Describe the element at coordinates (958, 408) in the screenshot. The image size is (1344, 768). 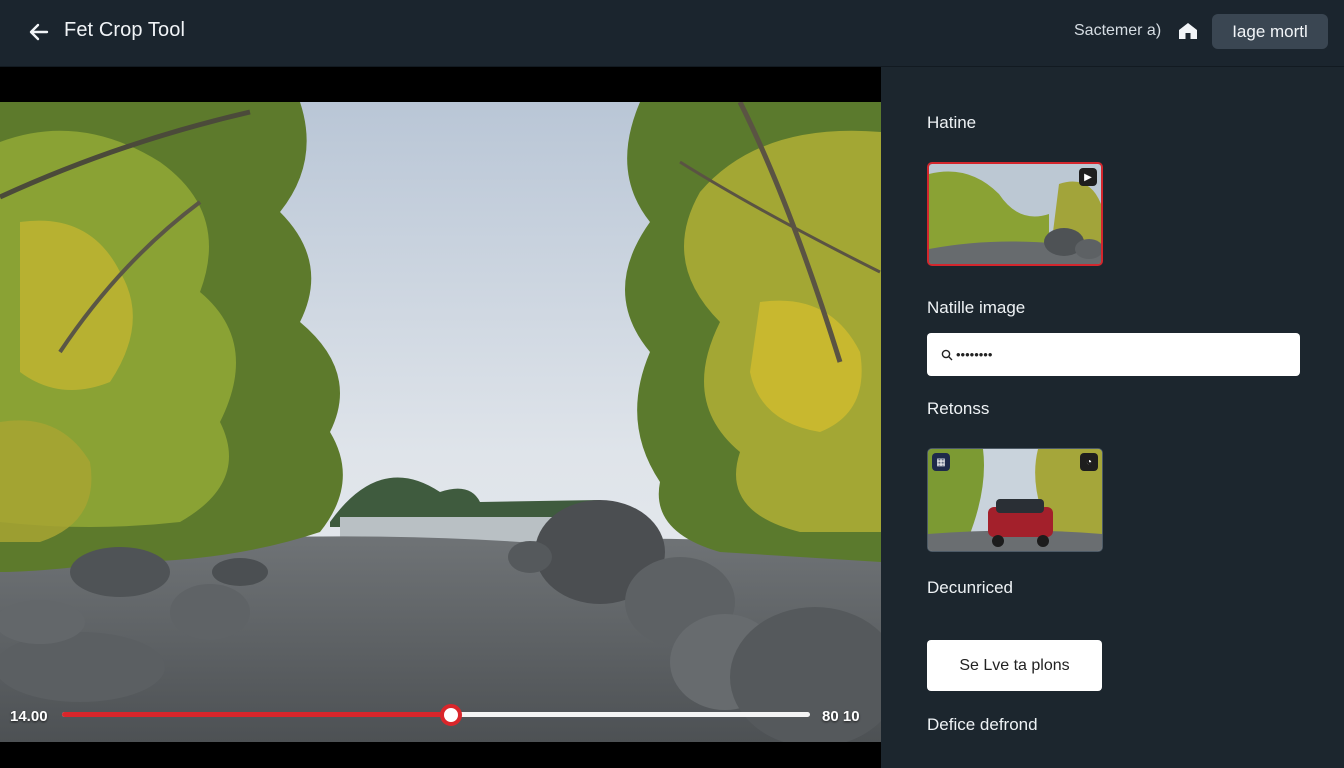
I see `section-label-retonss: Retonss` at that location.